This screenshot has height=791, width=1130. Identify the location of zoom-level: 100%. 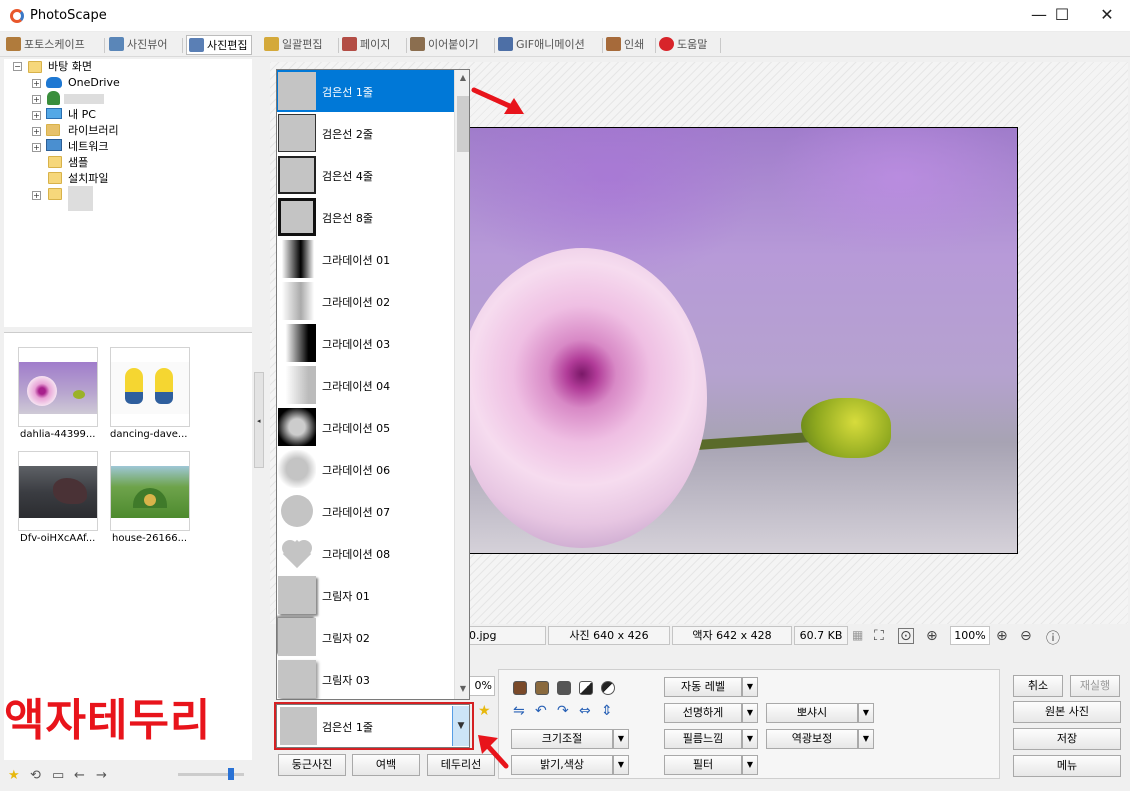
(970, 635).